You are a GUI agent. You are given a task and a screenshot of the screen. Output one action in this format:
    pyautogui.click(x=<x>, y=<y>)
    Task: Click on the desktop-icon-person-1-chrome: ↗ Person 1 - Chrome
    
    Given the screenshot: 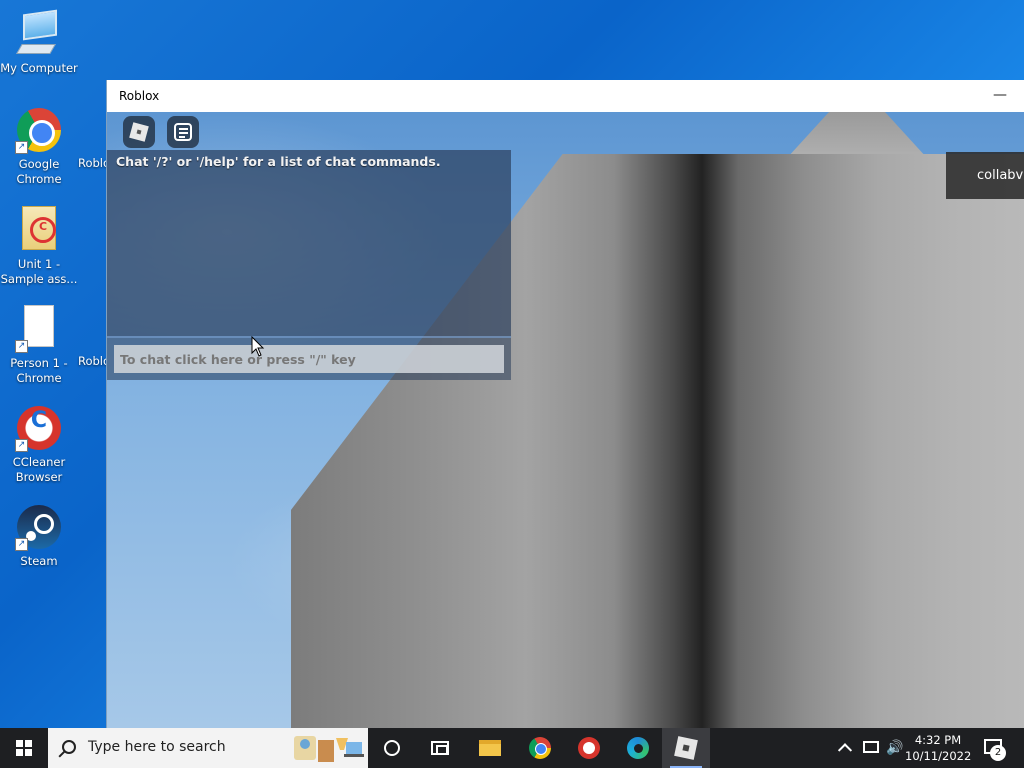 What is the action you would take?
    pyautogui.click(x=39, y=345)
    